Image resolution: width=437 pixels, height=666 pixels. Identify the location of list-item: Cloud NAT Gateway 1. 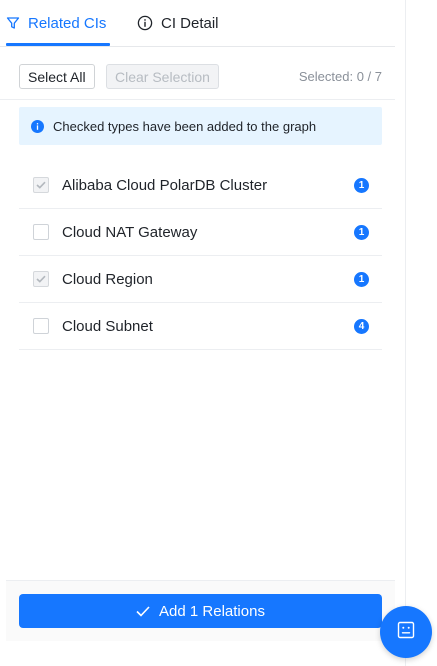
(200, 232).